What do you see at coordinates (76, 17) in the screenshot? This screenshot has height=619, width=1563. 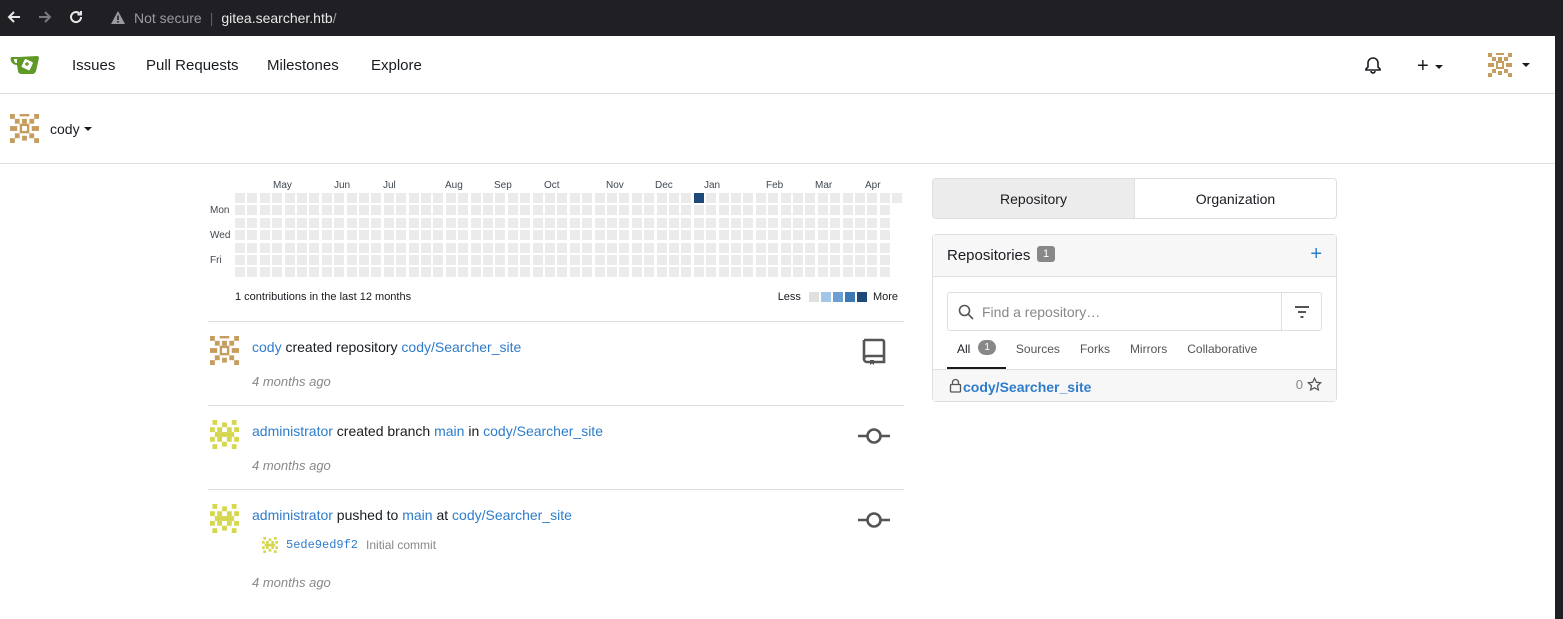 I see `reload-icon` at bounding box center [76, 17].